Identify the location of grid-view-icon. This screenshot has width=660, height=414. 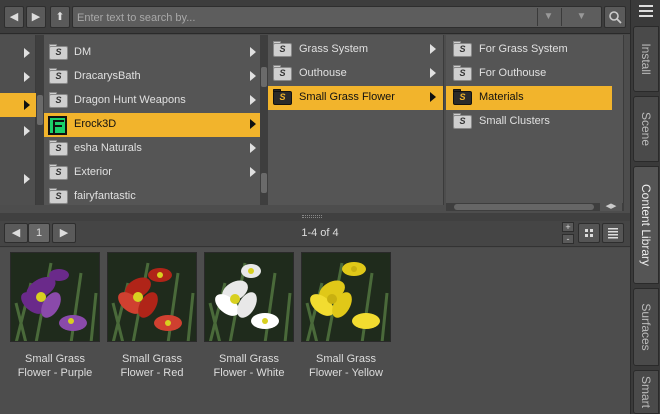
(589, 233).